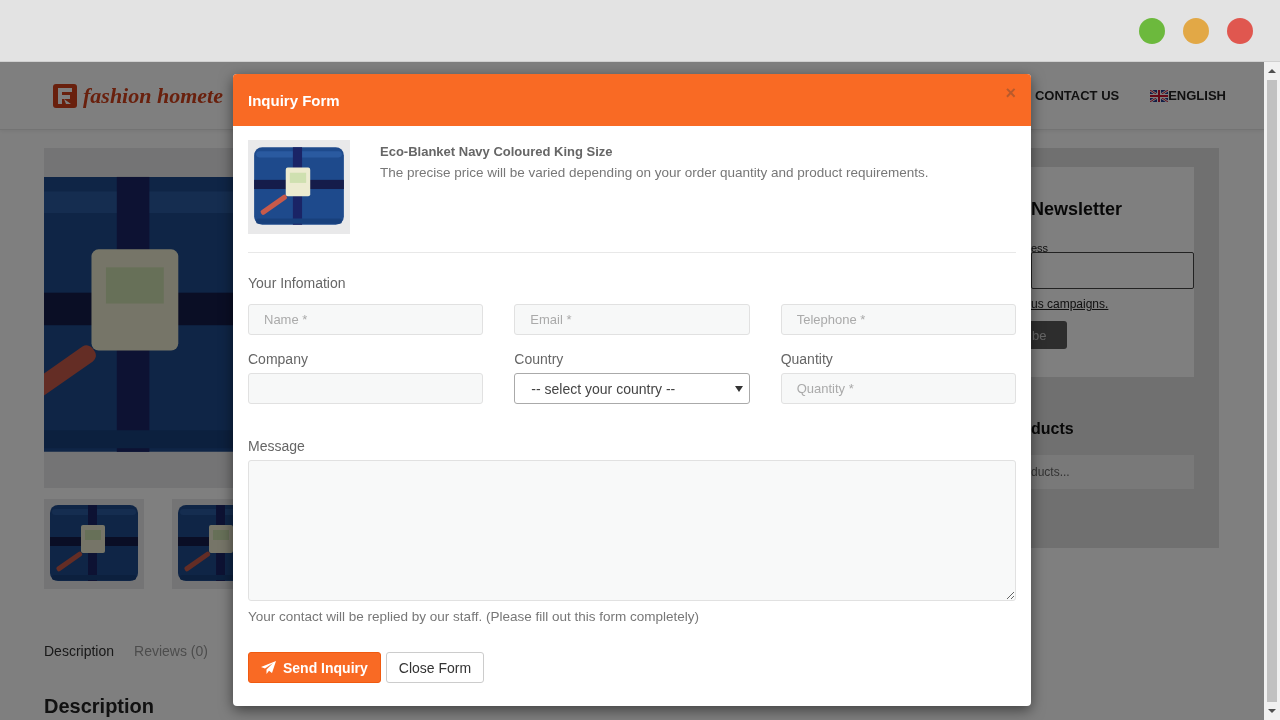  I want to click on up-arrow-icon, so click(1272, 71).